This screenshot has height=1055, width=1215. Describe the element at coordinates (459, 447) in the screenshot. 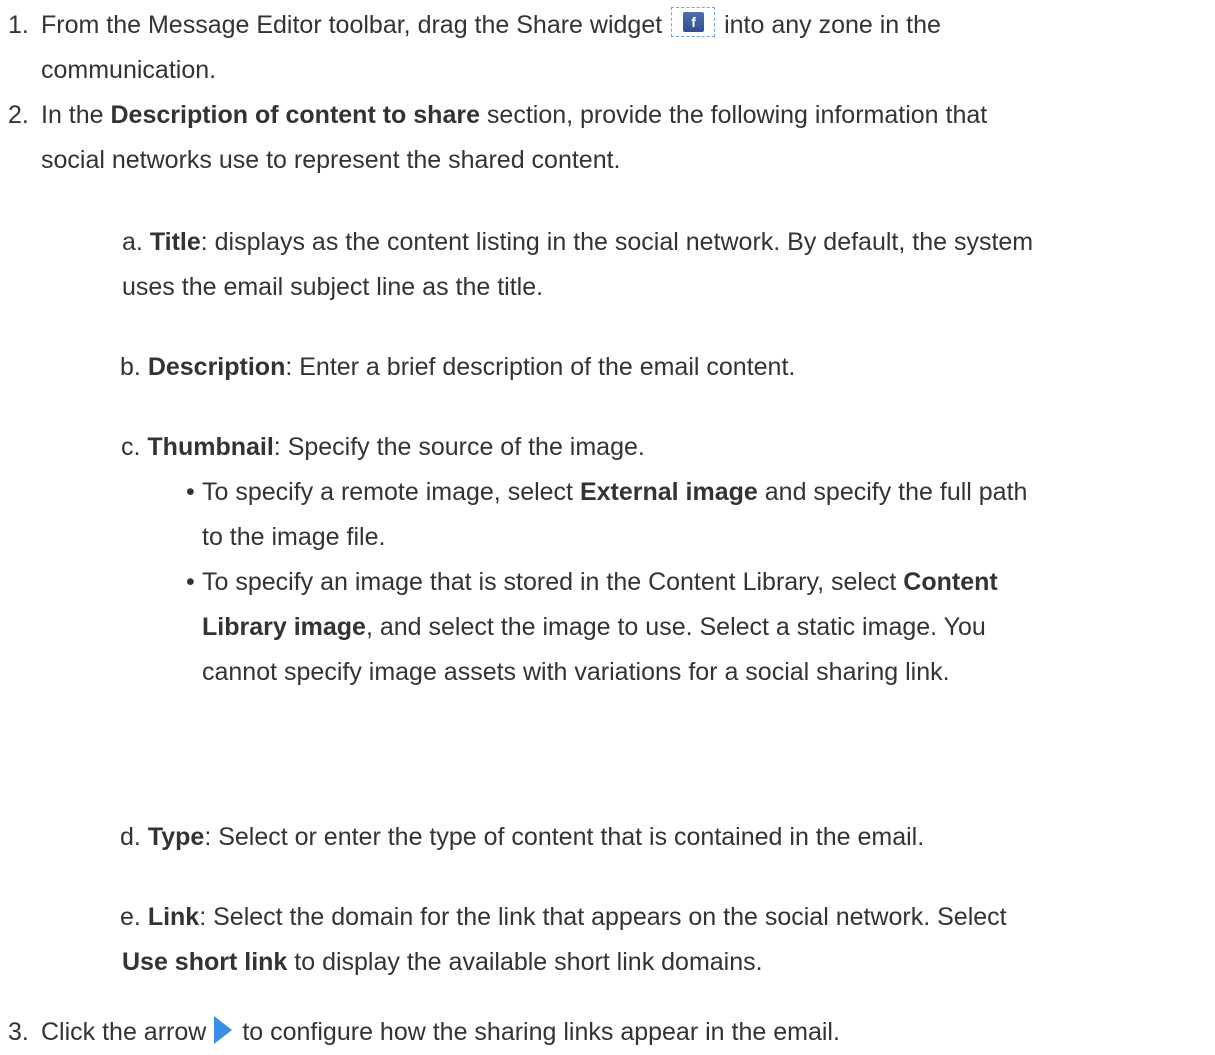

I see `subitem-c-text: : Specify the source of the image.` at that location.